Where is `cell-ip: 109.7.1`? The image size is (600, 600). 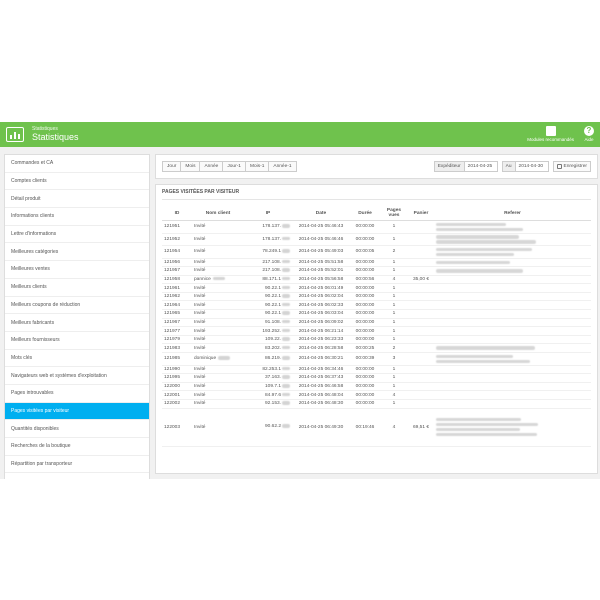 cell-ip: 109.7.1 is located at coordinates (268, 387).